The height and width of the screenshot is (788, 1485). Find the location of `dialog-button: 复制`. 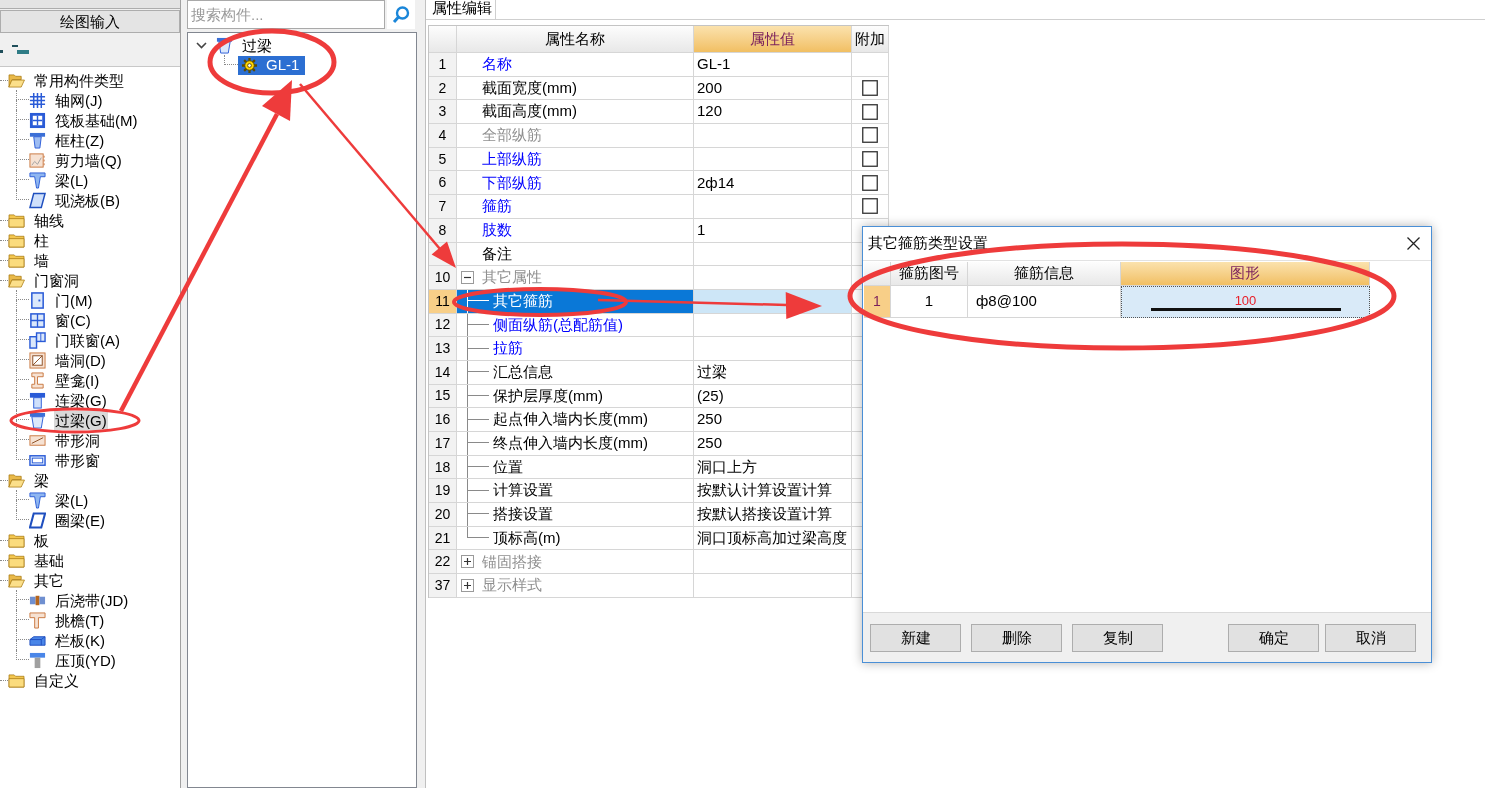

dialog-button: 复制 is located at coordinates (1117, 637).